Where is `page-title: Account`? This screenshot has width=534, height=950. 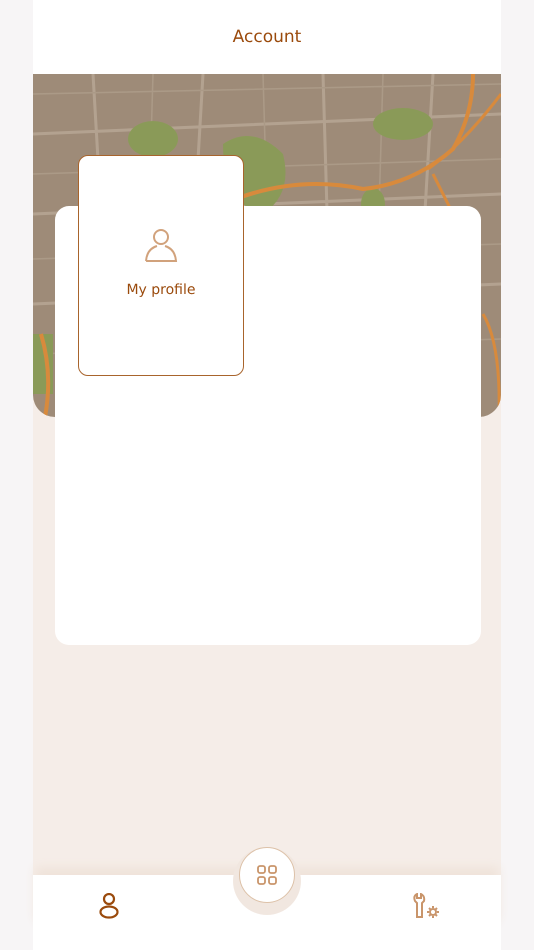
page-title: Account is located at coordinates (267, 37).